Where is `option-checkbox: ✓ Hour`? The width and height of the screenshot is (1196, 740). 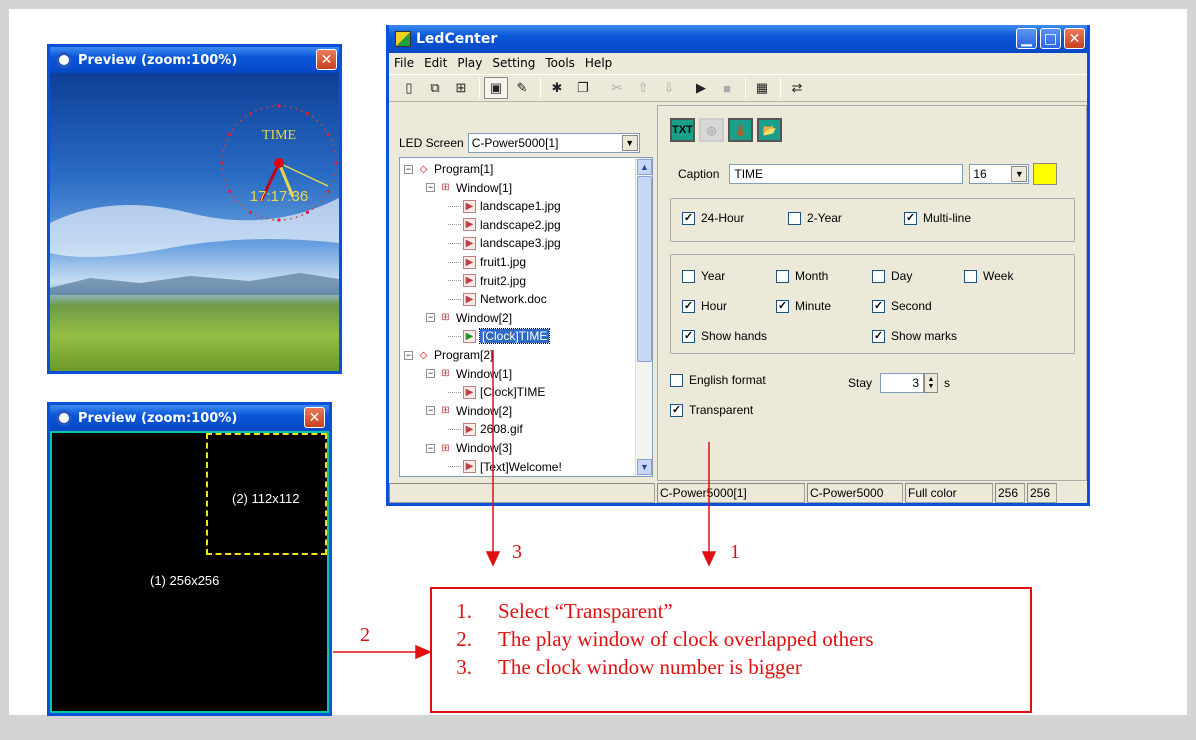
option-checkbox: ✓ Hour is located at coordinates (704, 306).